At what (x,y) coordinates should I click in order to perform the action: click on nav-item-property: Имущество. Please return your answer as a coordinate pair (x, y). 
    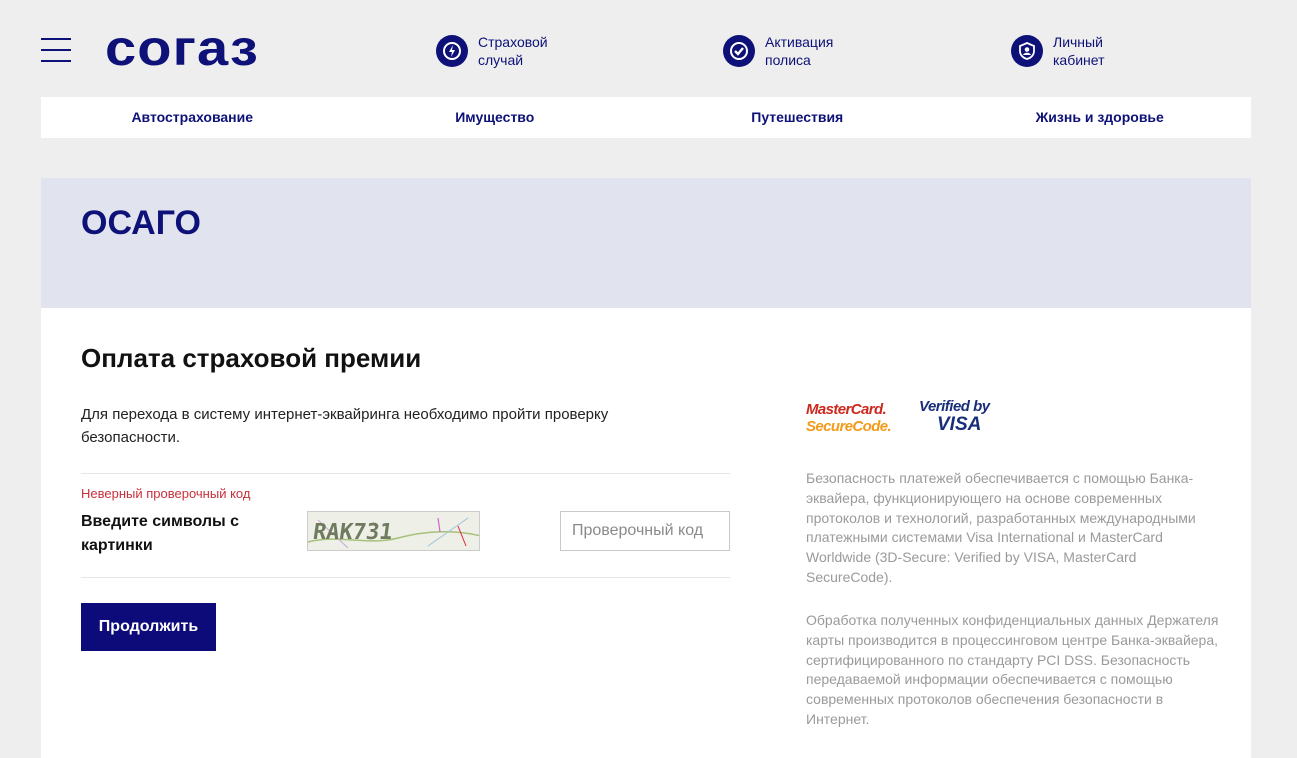
    Looking at the image, I should click on (495, 117).